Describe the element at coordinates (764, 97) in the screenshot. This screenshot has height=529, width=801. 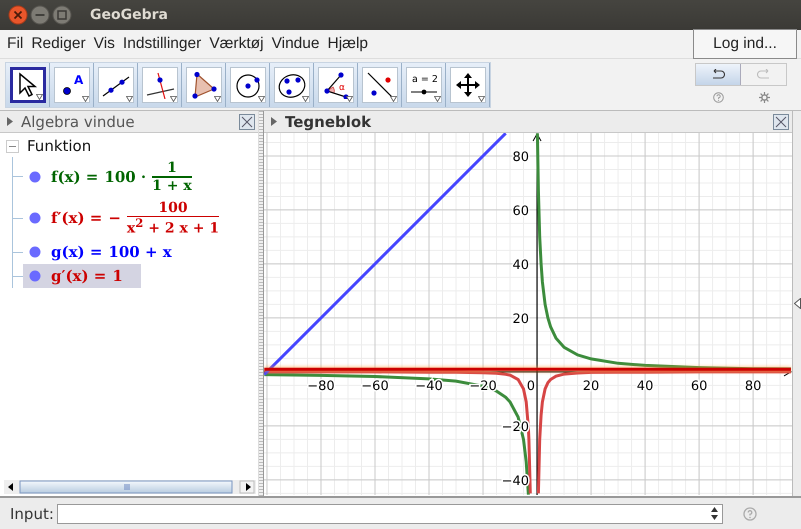
I see `settings-icon` at that location.